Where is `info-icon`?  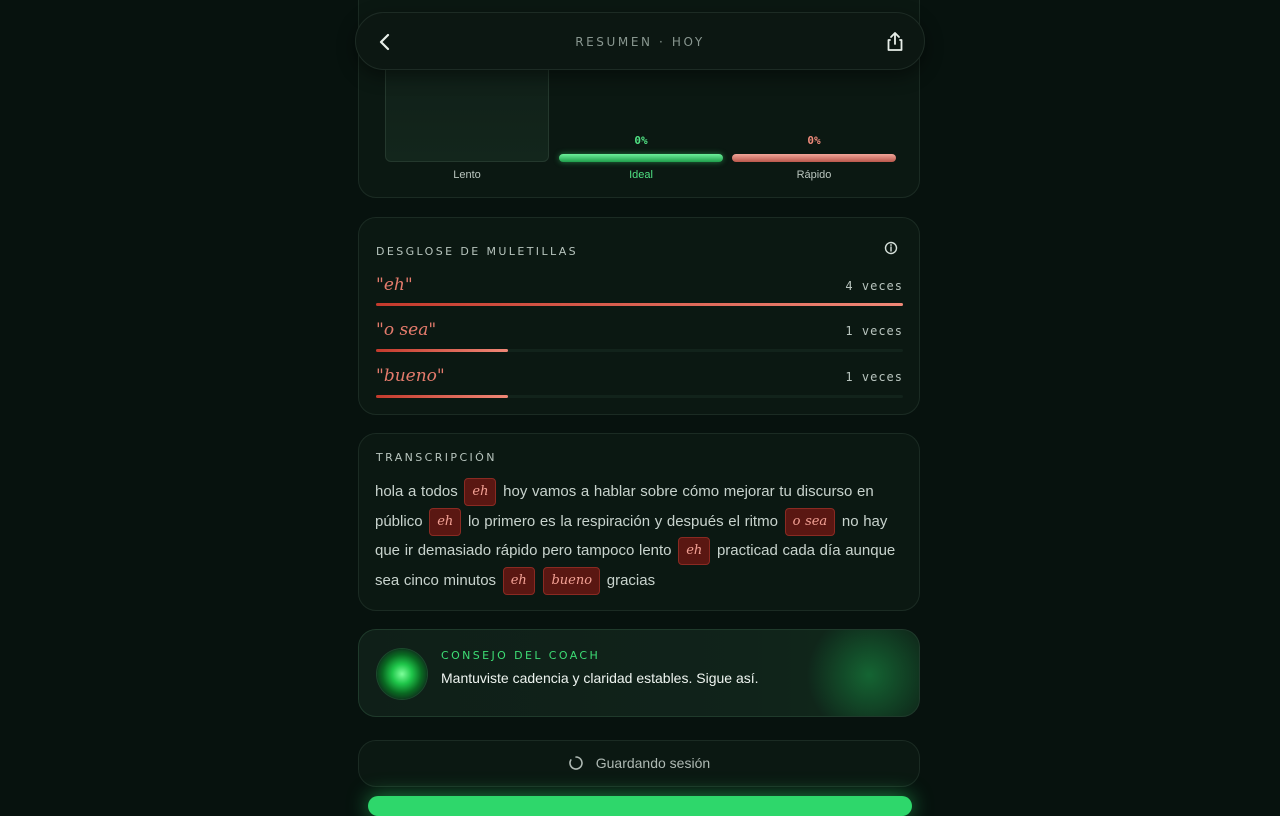
info-icon is located at coordinates (891, 248).